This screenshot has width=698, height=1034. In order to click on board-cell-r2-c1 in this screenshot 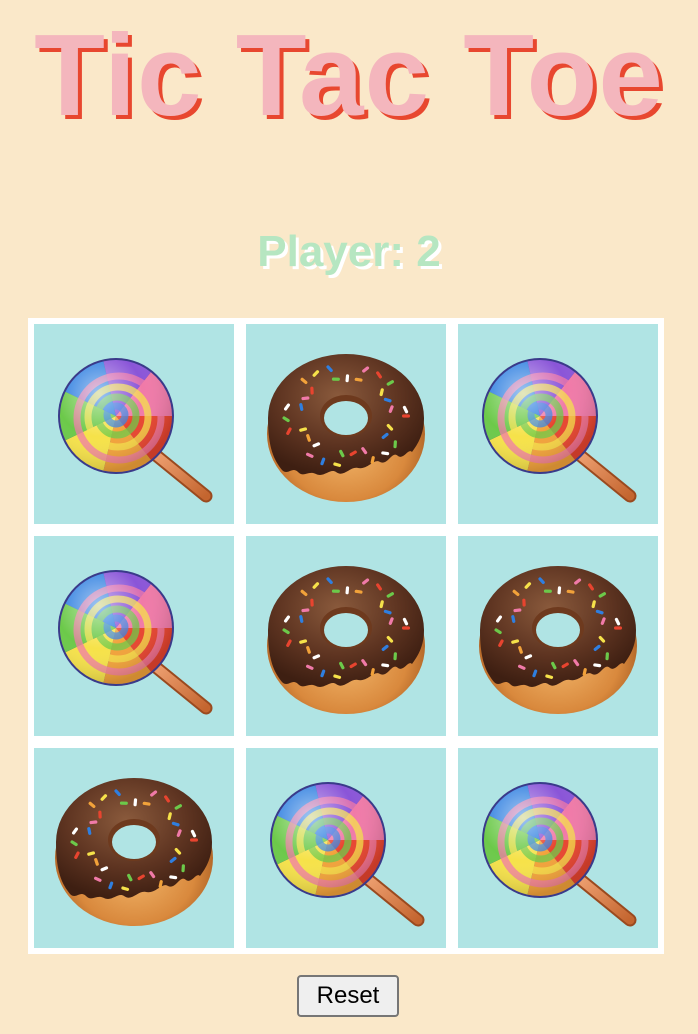, I will do `click(134, 636)`.